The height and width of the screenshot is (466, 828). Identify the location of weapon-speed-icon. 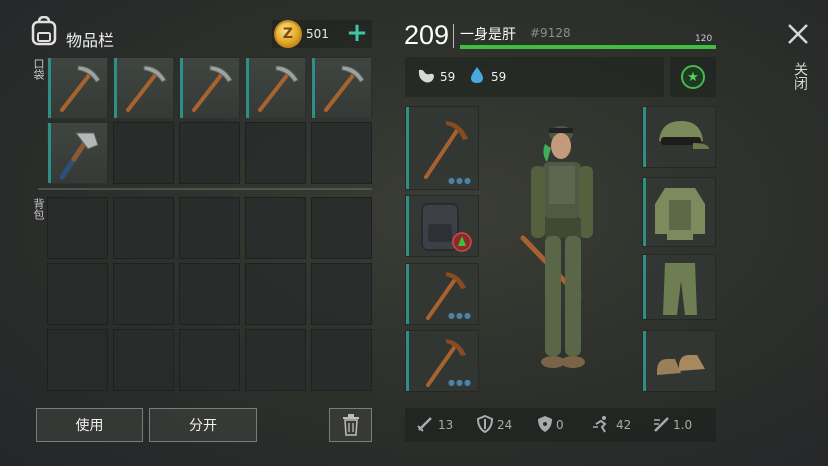
(661, 424).